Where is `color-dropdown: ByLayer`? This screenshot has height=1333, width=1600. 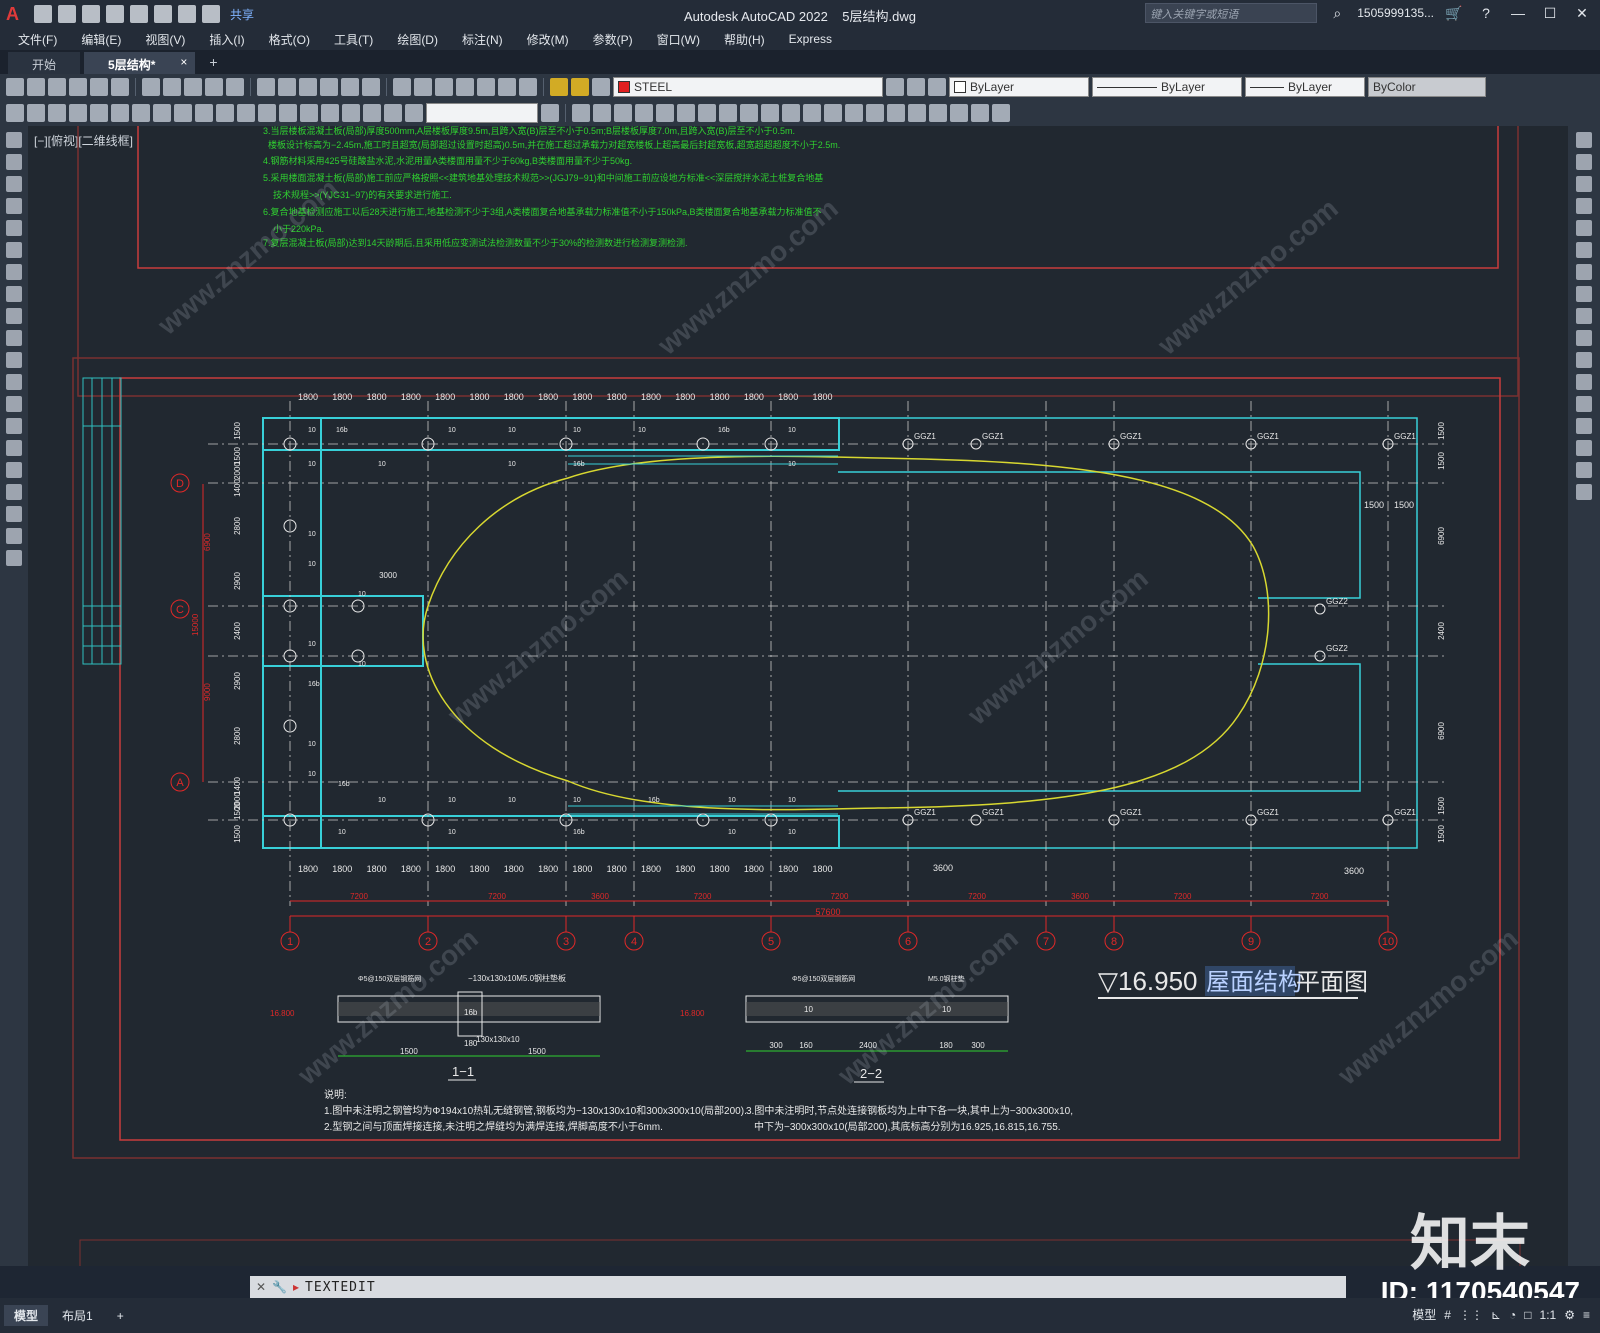 color-dropdown: ByLayer is located at coordinates (1019, 87).